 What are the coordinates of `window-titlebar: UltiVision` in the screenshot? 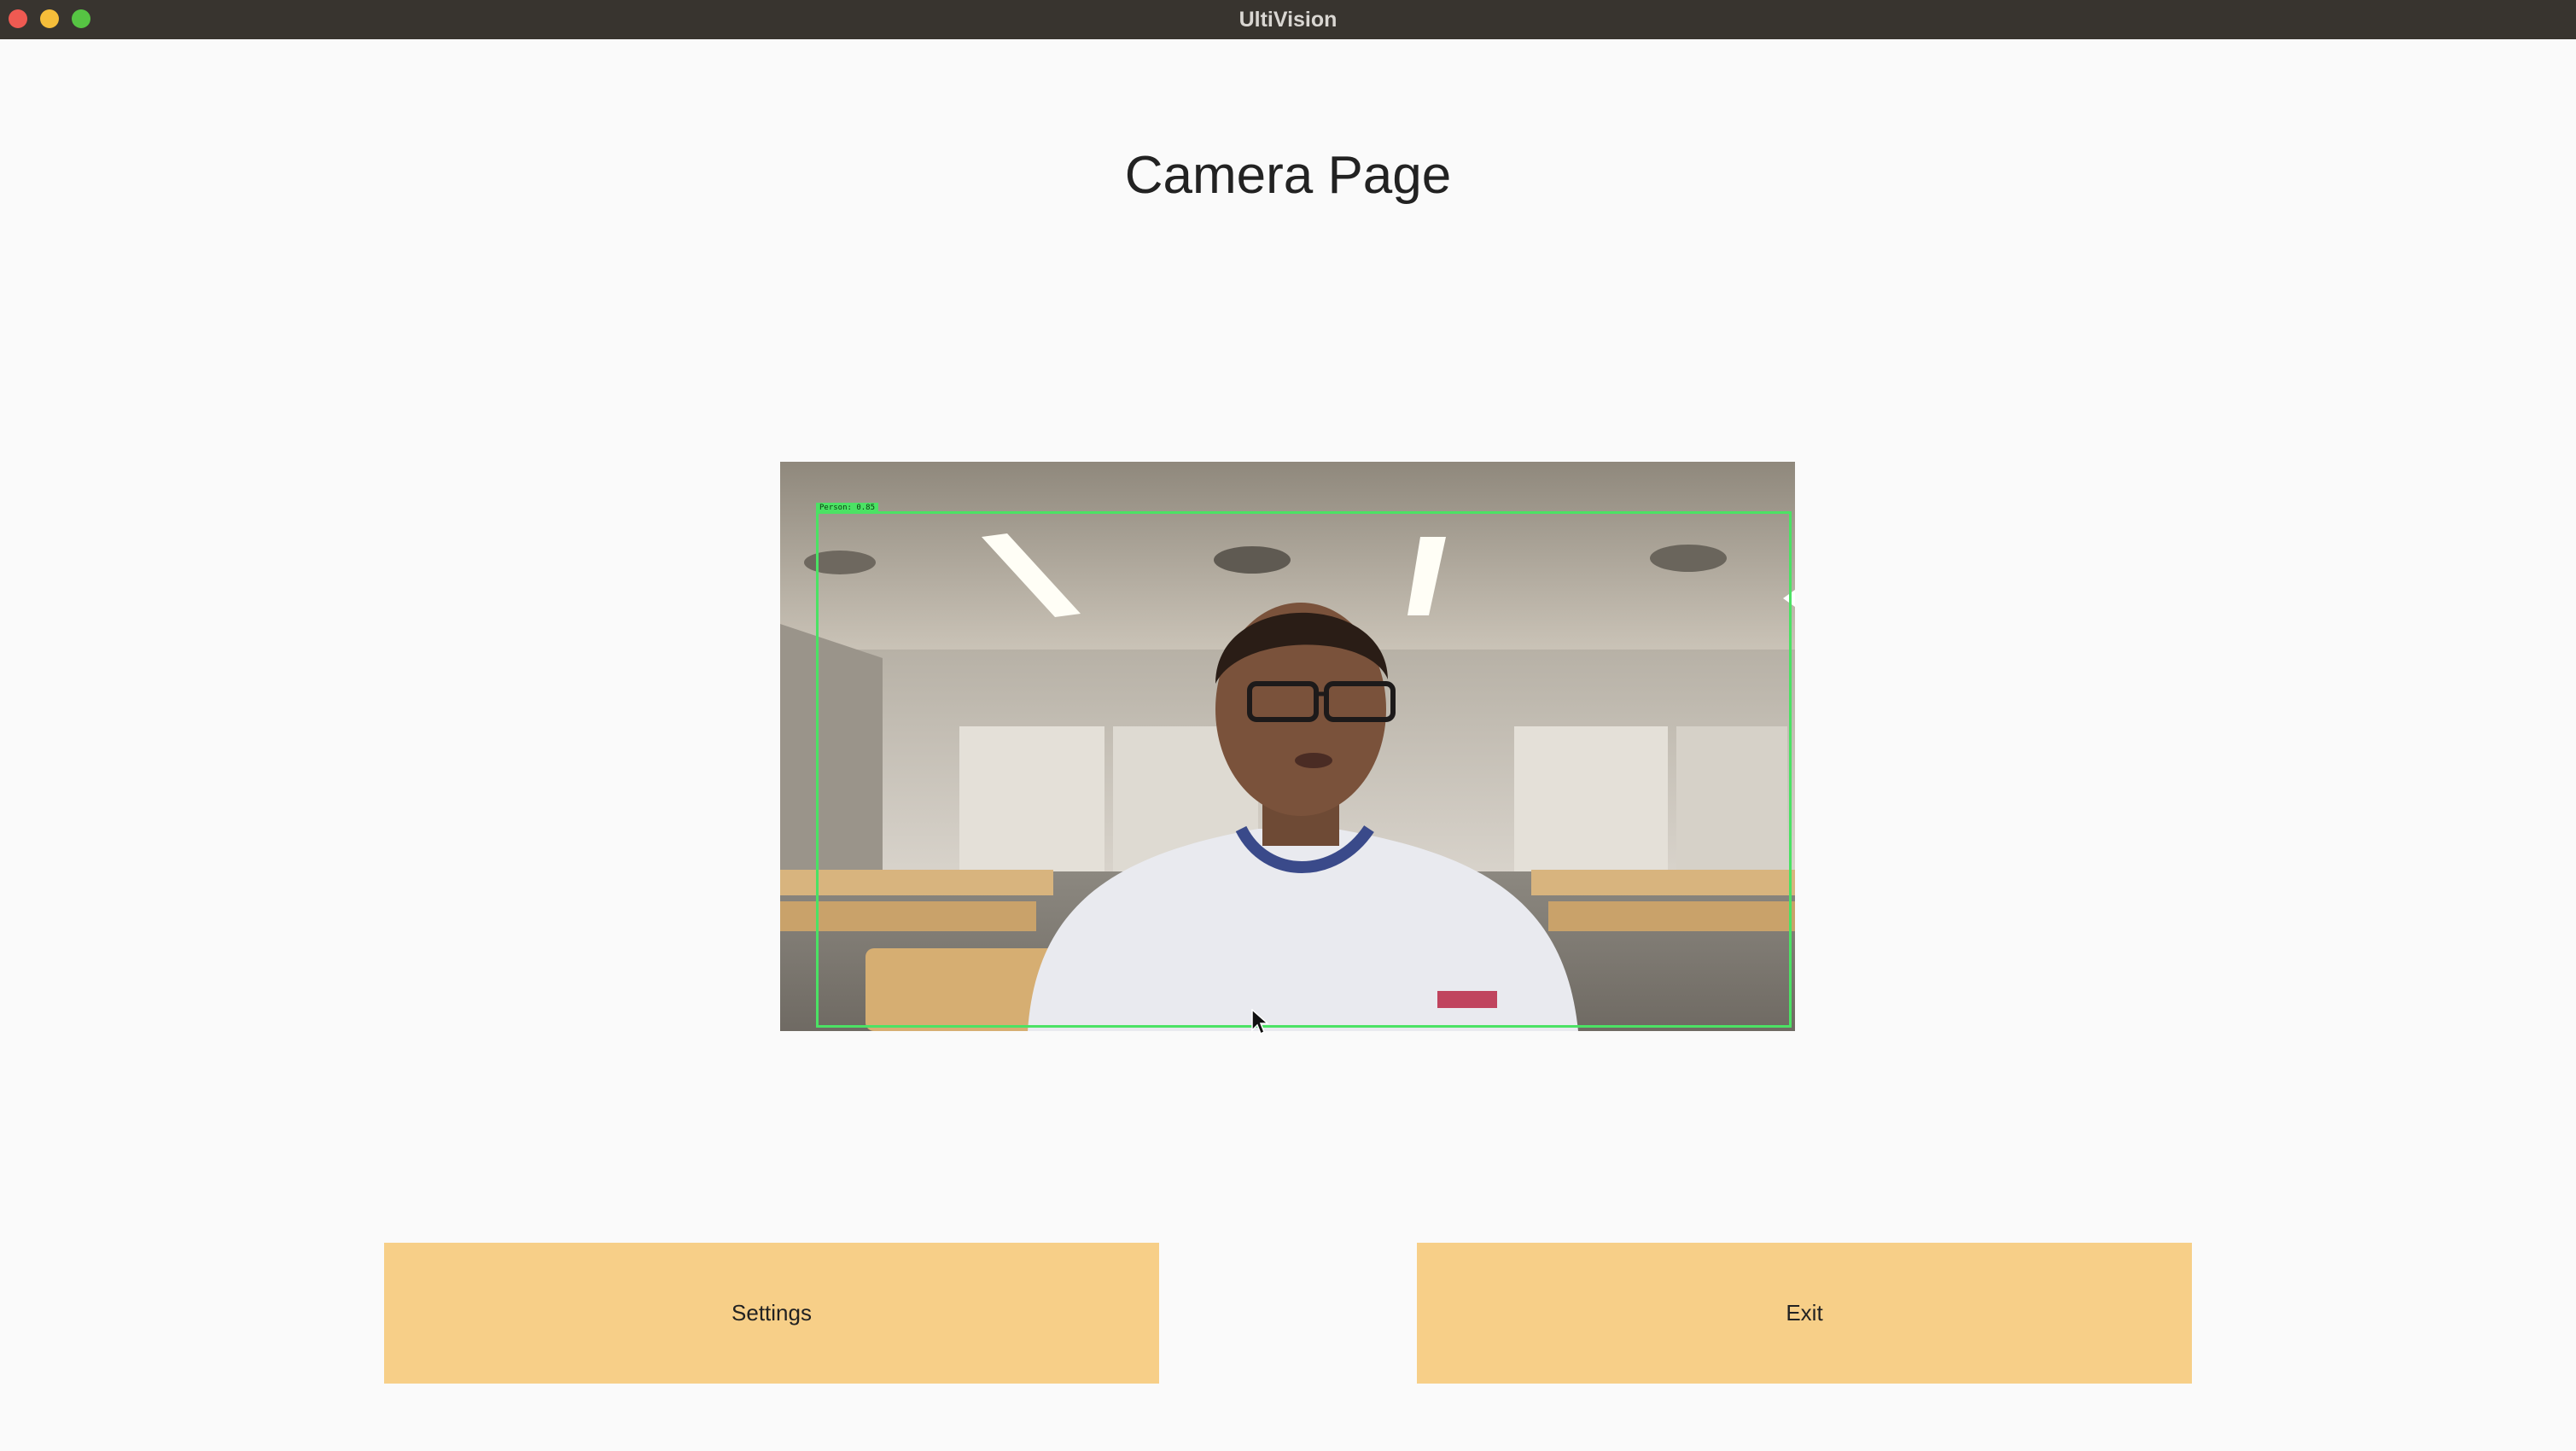 It's located at (1288, 19).